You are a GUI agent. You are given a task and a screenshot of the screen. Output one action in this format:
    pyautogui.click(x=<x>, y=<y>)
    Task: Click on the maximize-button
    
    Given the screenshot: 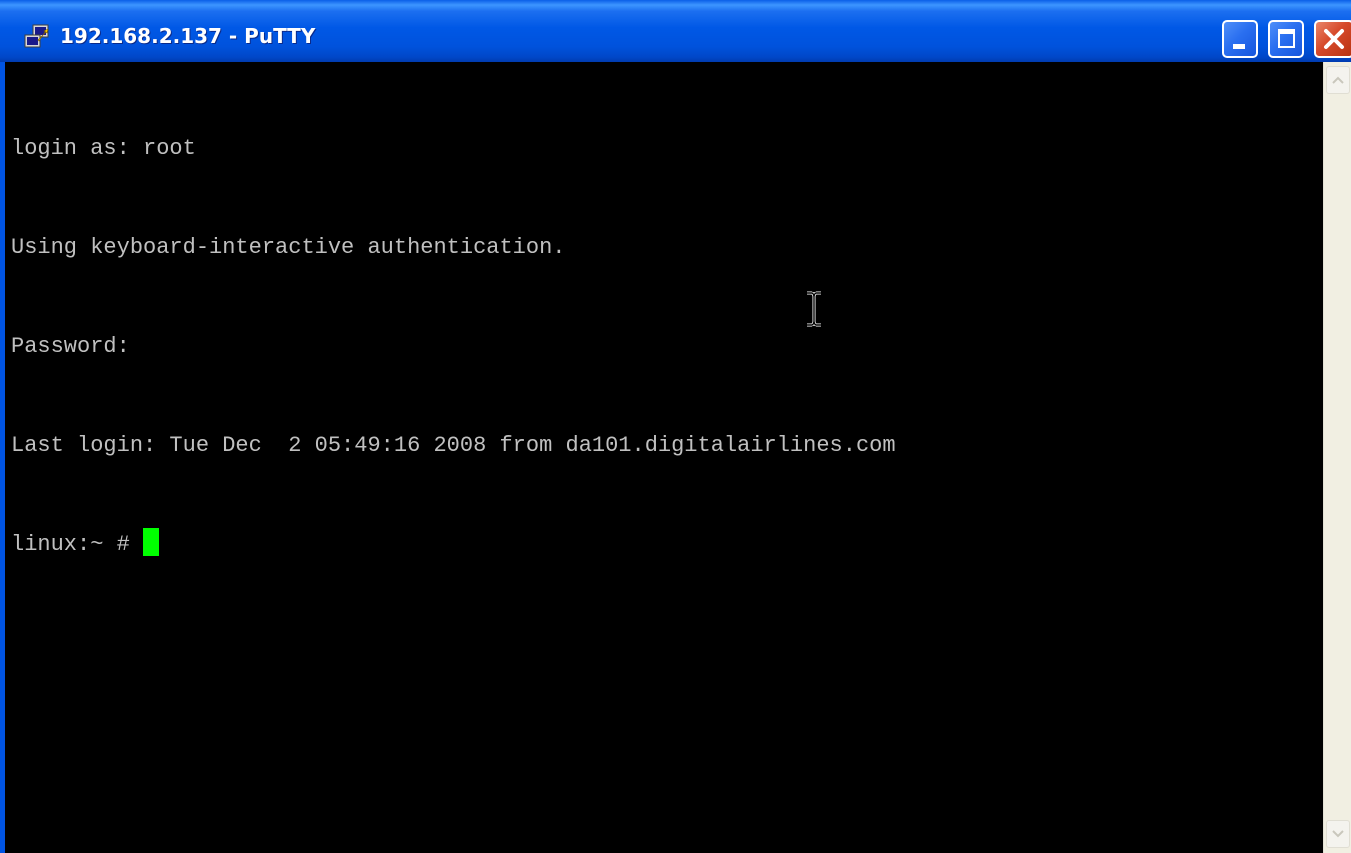 What is the action you would take?
    pyautogui.click(x=1286, y=39)
    